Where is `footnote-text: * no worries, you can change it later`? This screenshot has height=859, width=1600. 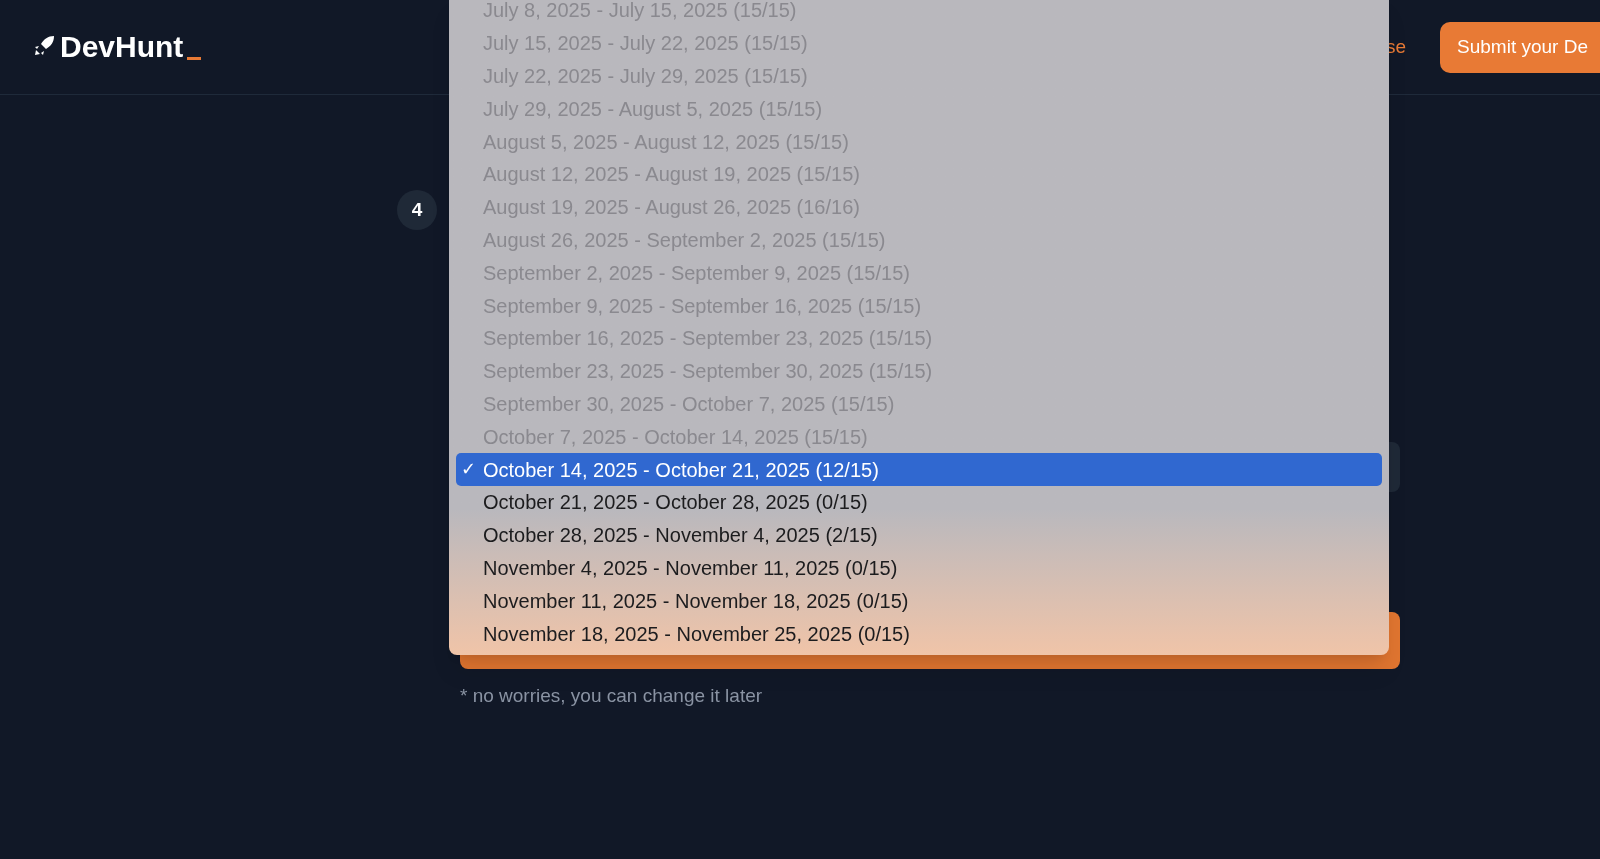 footnote-text: * no worries, you can change it later is located at coordinates (611, 696).